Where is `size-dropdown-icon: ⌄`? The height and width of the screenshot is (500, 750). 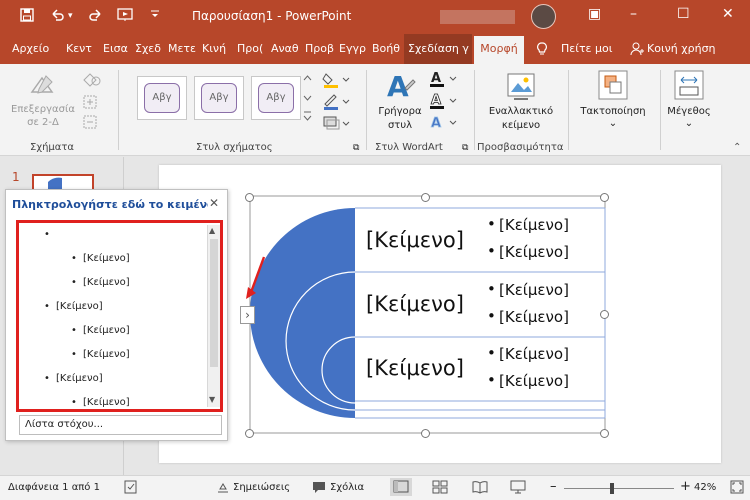 size-dropdown-icon: ⌄ is located at coordinates (689, 123).